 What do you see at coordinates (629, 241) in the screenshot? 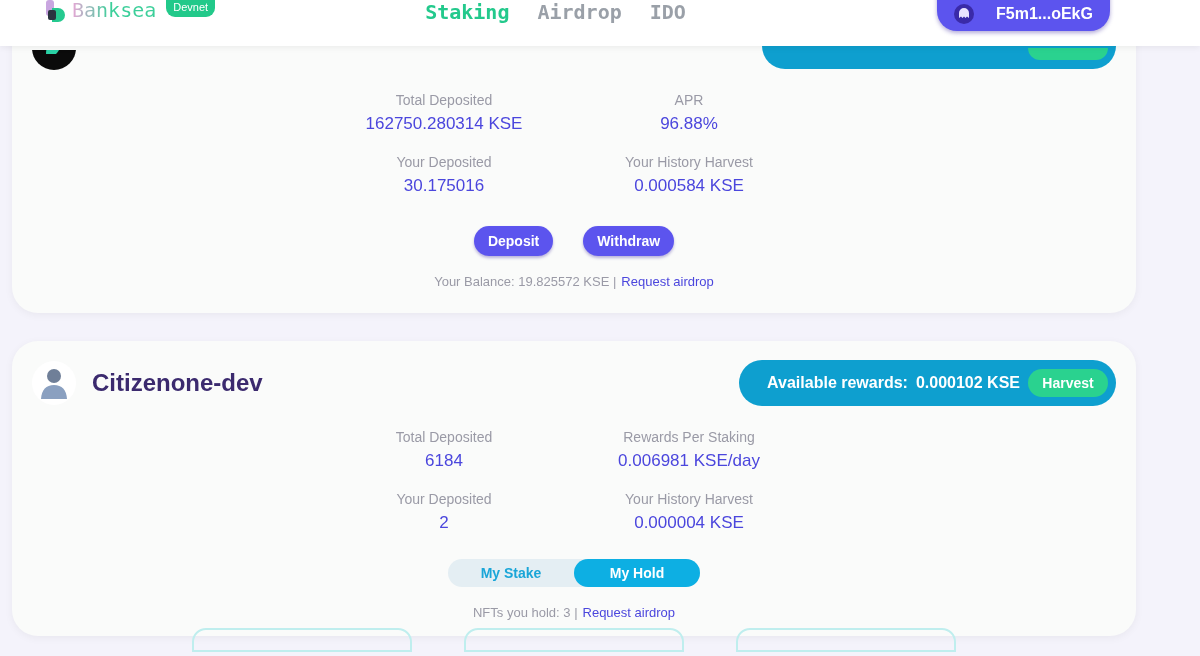
I see `action-button: Withdraw` at bounding box center [629, 241].